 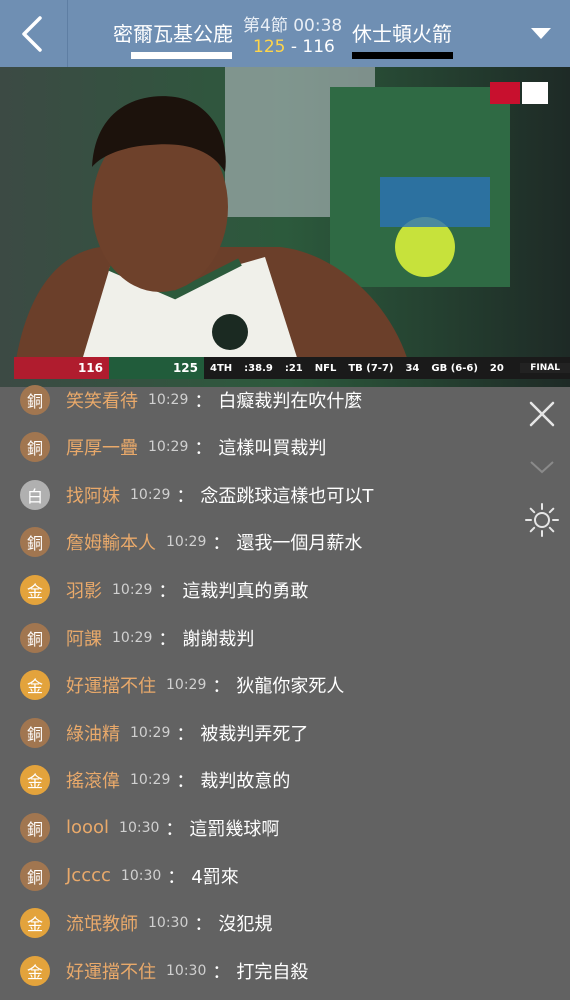 What do you see at coordinates (35, 494) in the screenshot?
I see `level-badge: 白` at bounding box center [35, 494].